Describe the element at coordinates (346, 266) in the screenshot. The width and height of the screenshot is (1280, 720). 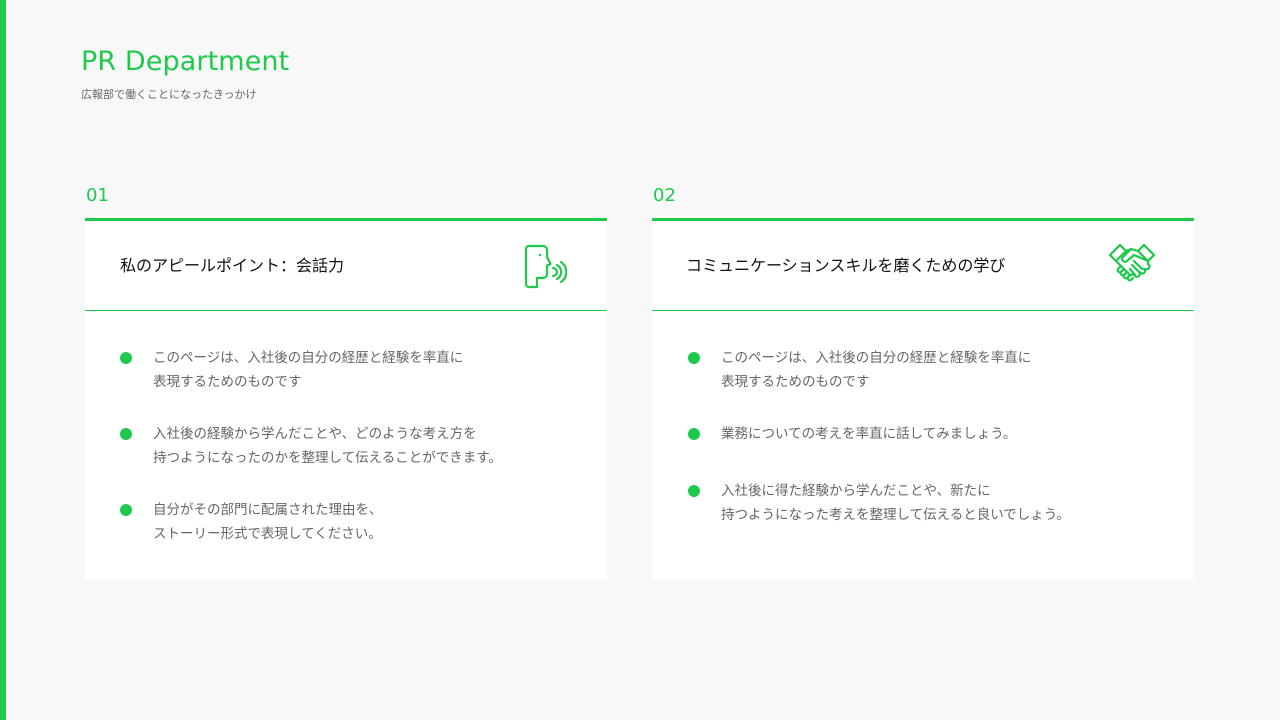
I see `card-header: 私のアピールポイント：会話力` at that location.